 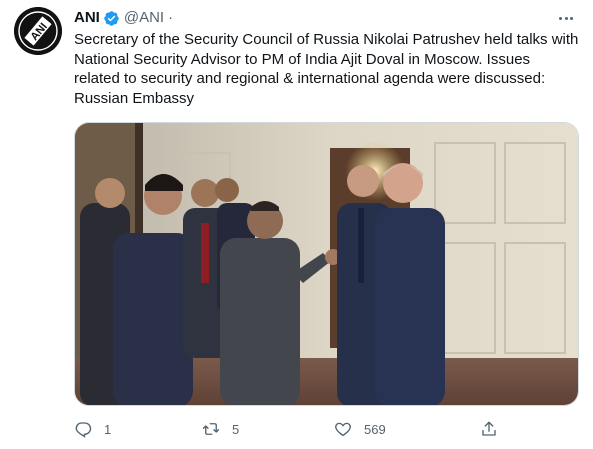 What do you see at coordinates (83, 430) in the screenshot?
I see `reply-icon` at bounding box center [83, 430].